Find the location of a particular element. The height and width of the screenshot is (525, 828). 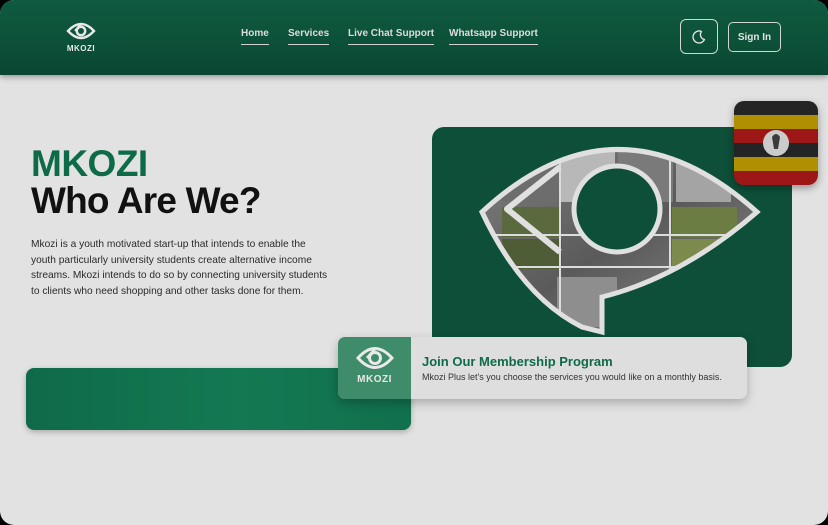

brand-heading: MKOZI is located at coordinates (89, 163).